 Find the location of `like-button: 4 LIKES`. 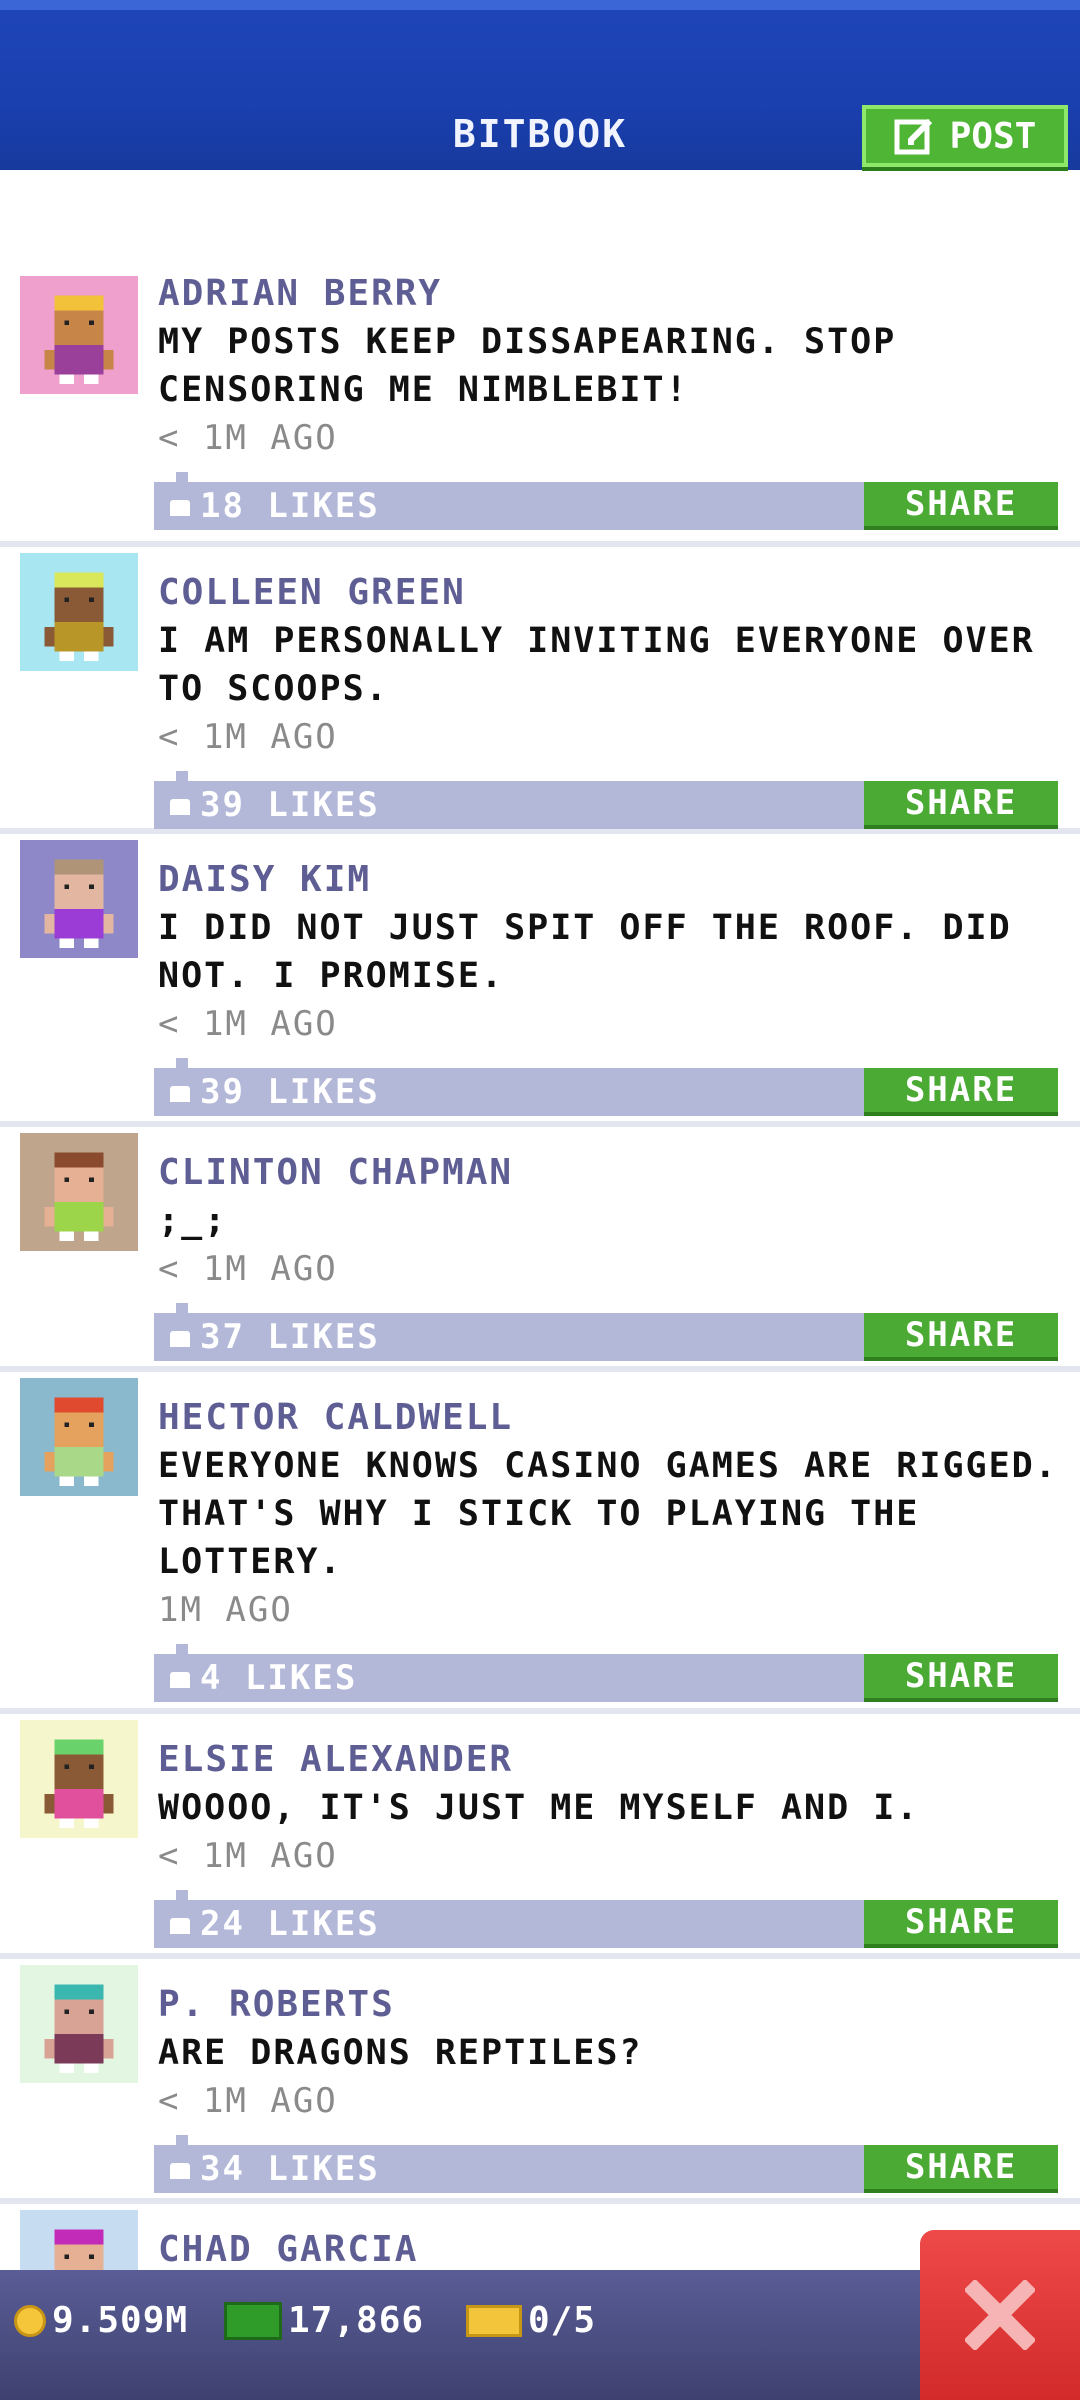

like-button: 4 LIKES is located at coordinates (263, 1678).